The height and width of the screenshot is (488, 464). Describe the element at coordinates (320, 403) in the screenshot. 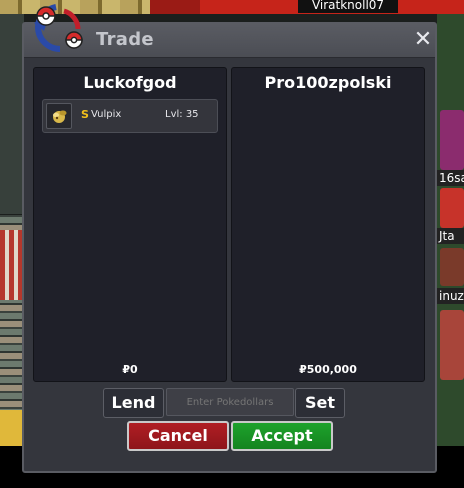

I see `set-money-button: Set` at that location.